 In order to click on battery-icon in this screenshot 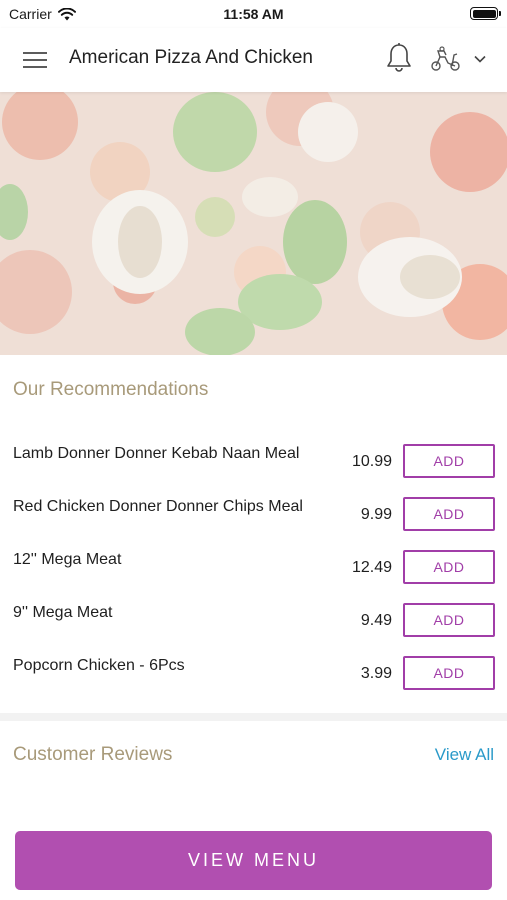, I will do `click(485, 13)`.